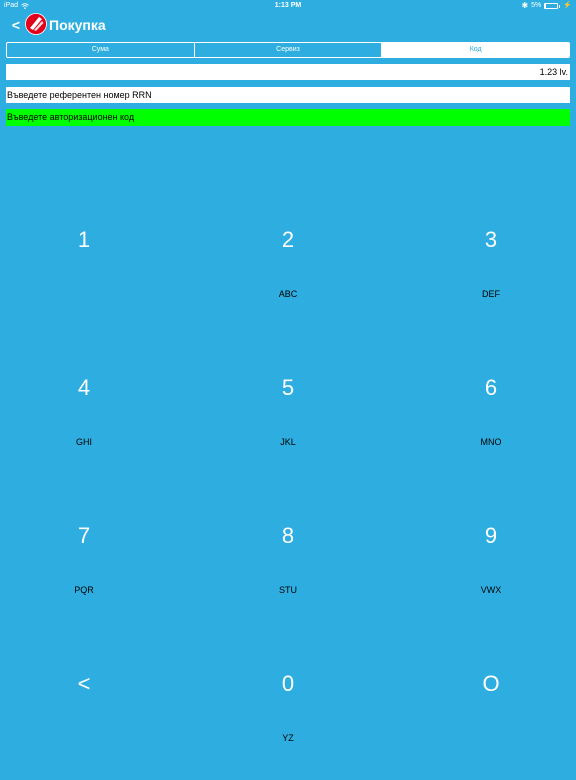 The image size is (576, 780). I want to click on key-2: 2 ABC, so click(288, 281).